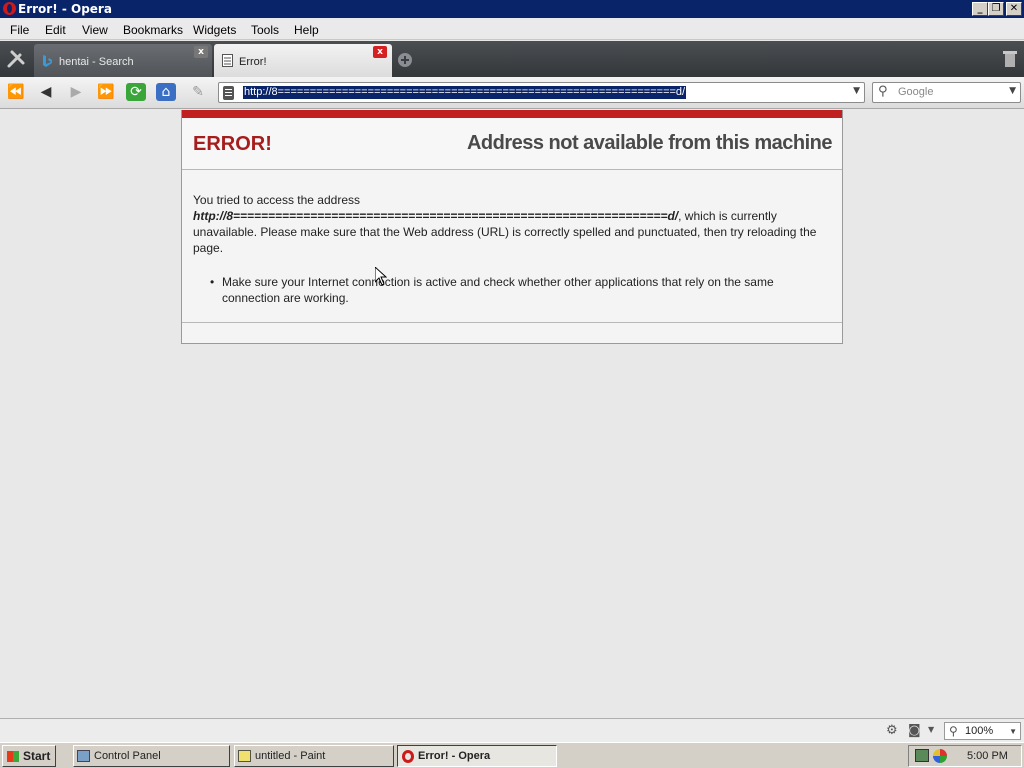 The image size is (1024, 768). Describe the element at coordinates (55, 30) in the screenshot. I see `menu-edit: Edit` at that location.